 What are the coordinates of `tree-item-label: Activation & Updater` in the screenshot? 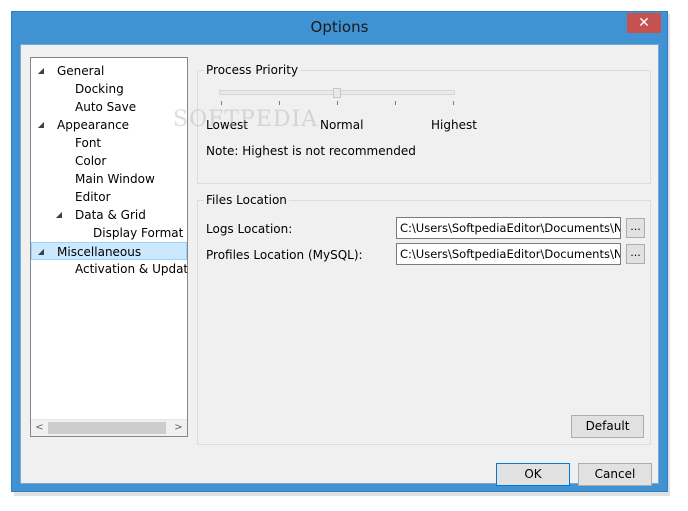 It's located at (131, 269).